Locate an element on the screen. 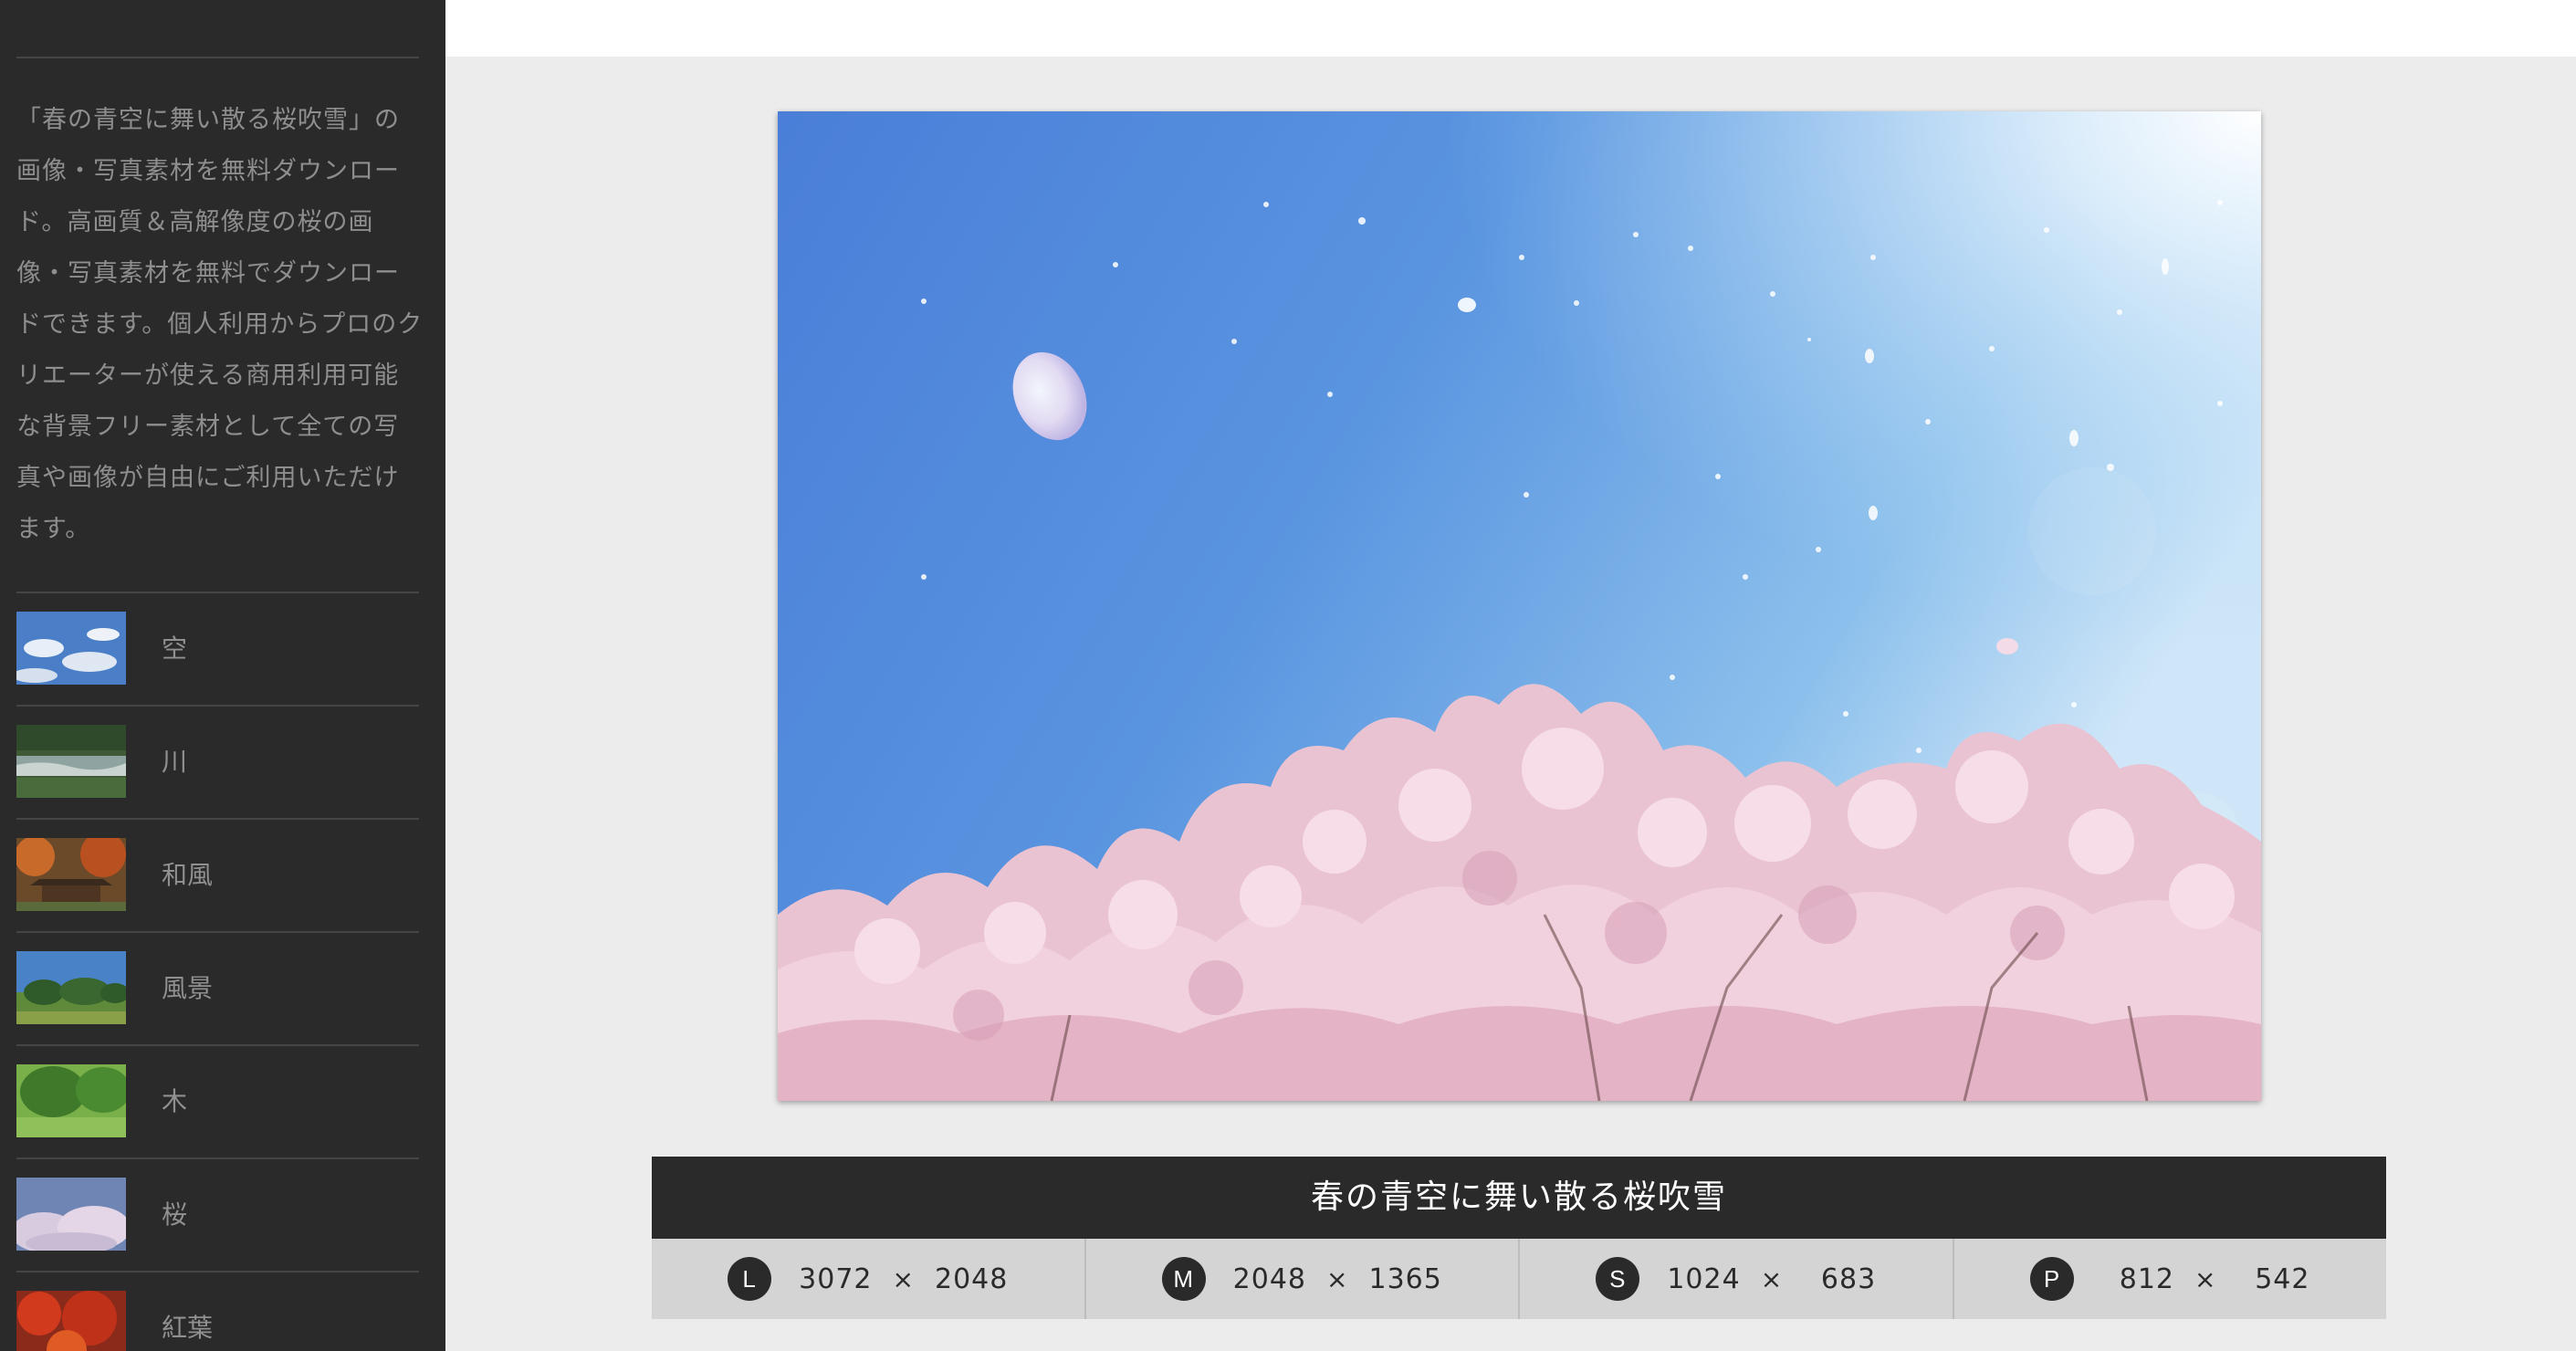  download-size-medium: M 2048 × 1365 is located at coordinates (1303, 1279).